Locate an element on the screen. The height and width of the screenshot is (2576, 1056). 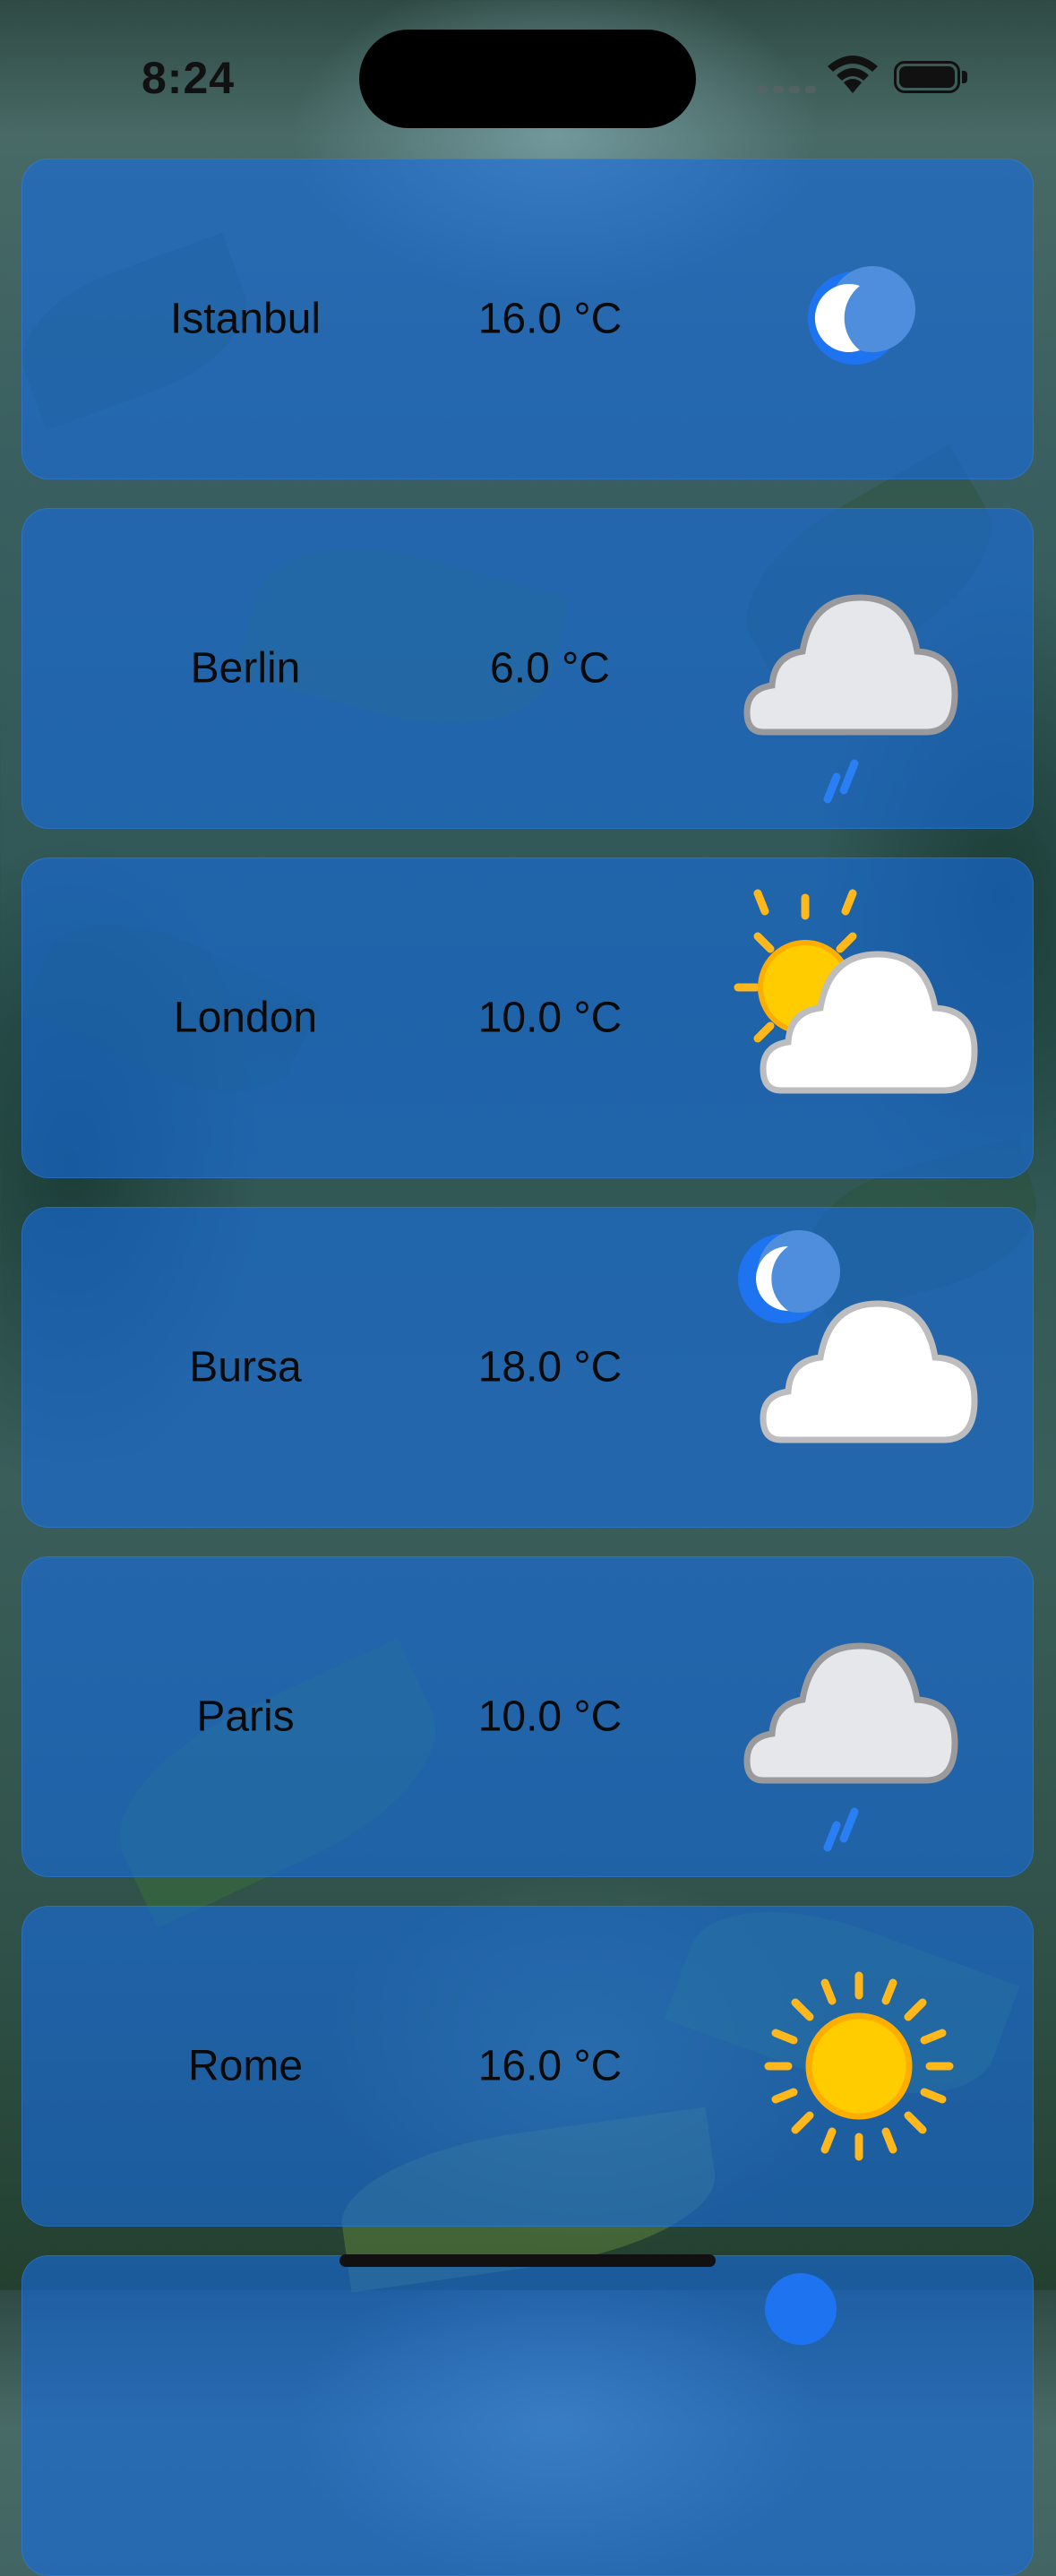
dynamic-island is located at coordinates (527, 79).